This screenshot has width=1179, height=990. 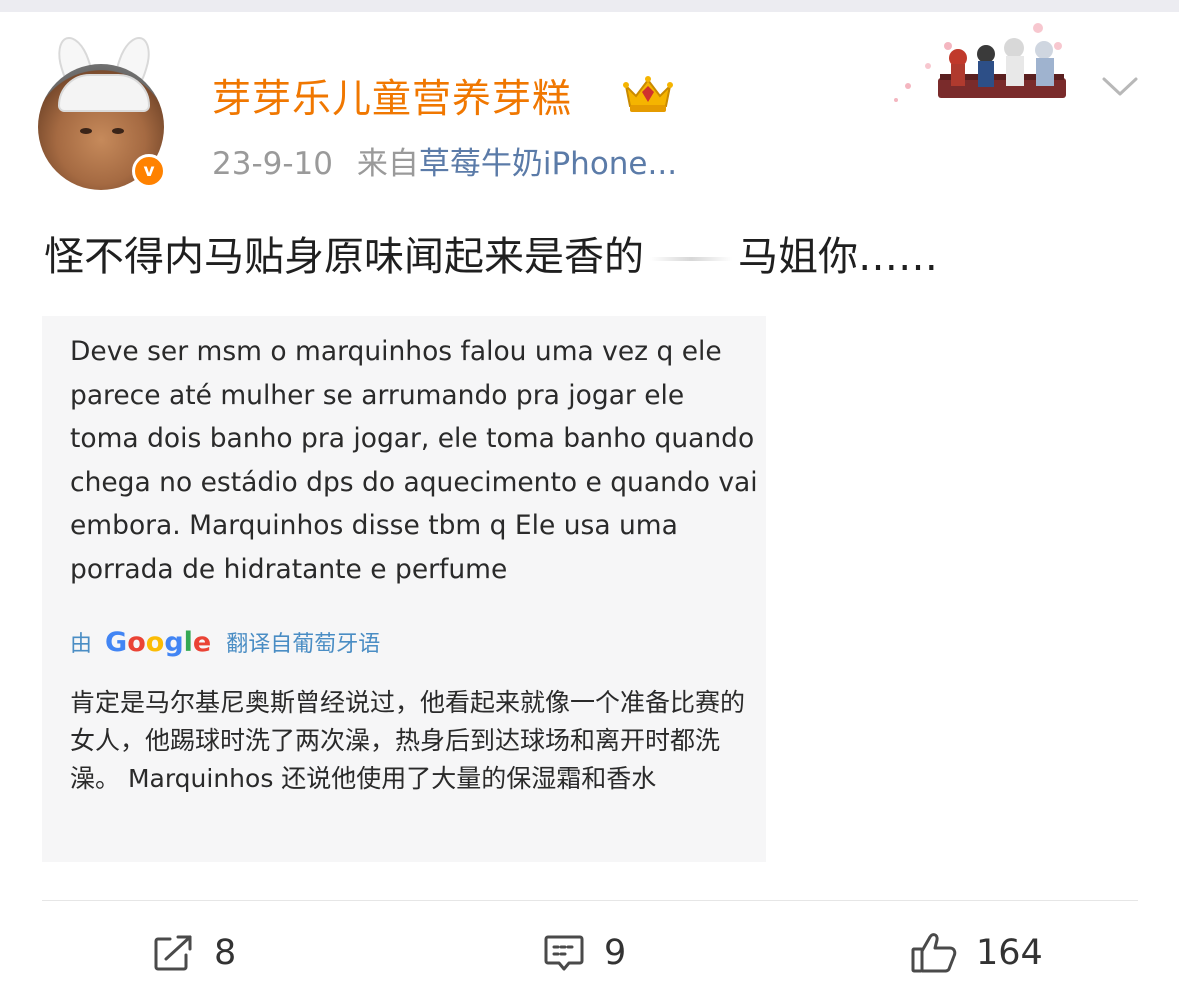 I want to click on like-count: 164, so click(x=1009, y=953).